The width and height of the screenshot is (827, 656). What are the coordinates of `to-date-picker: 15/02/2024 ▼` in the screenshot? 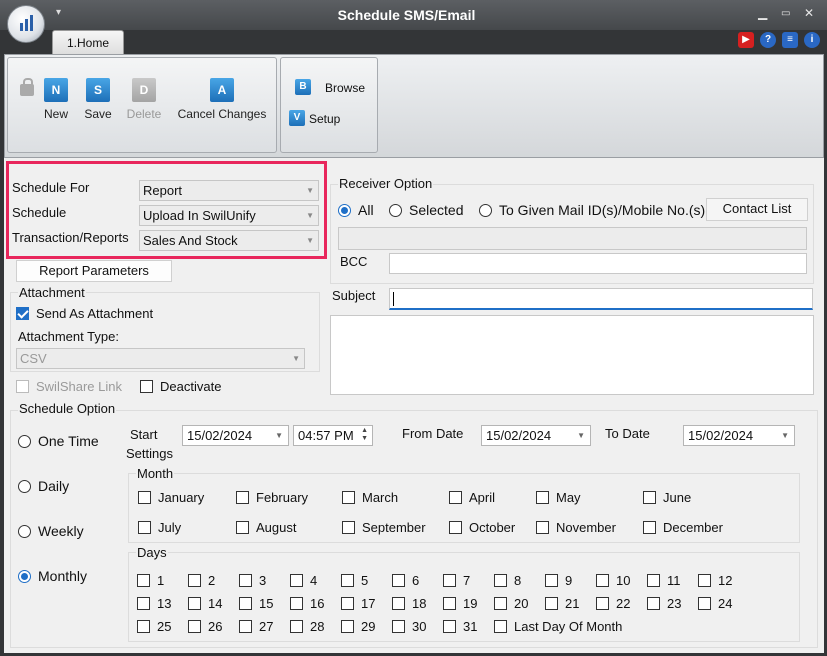 It's located at (739, 435).